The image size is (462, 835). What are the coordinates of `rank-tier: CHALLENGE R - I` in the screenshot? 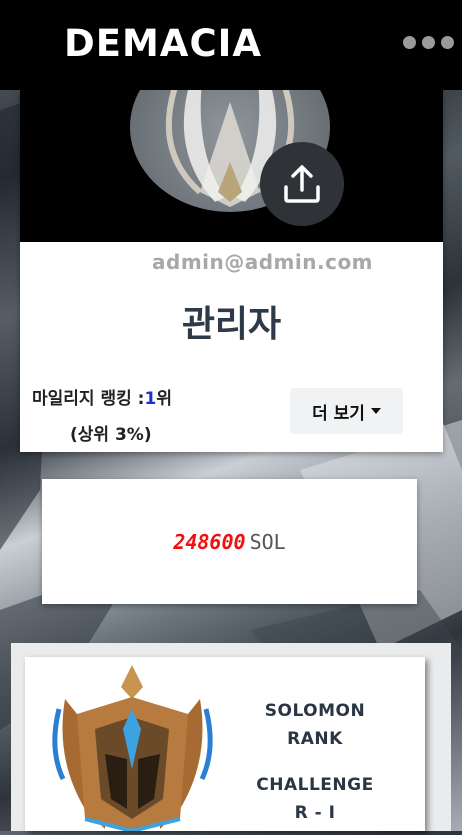 It's located at (315, 799).